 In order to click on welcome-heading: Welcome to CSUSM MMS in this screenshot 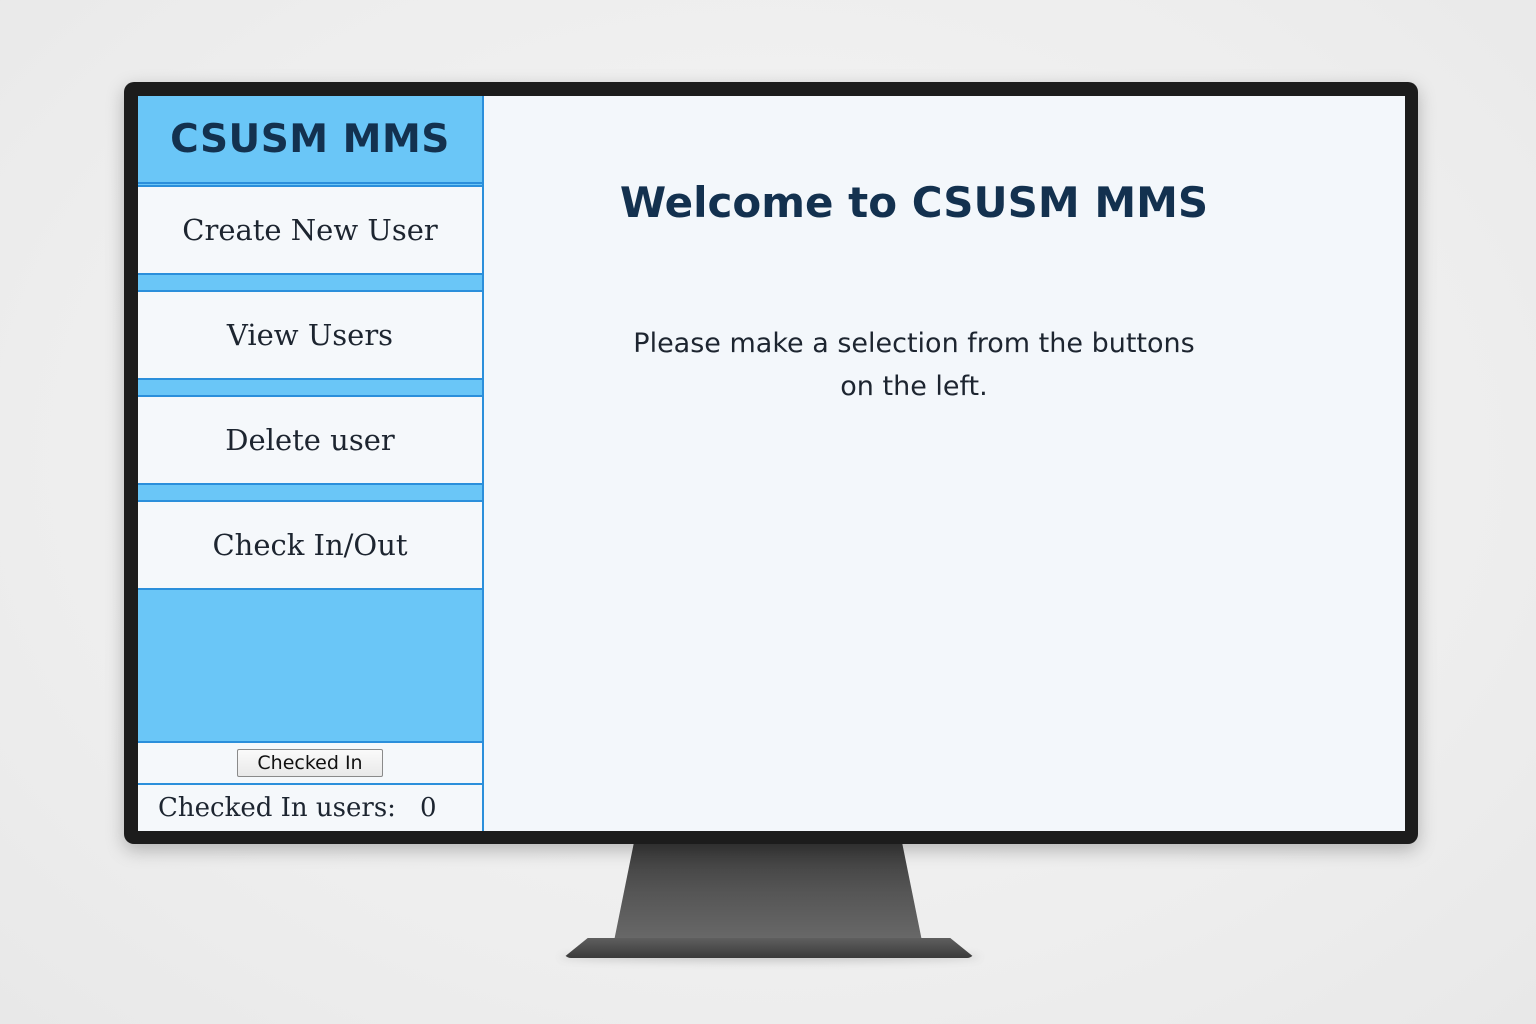, I will do `click(914, 202)`.